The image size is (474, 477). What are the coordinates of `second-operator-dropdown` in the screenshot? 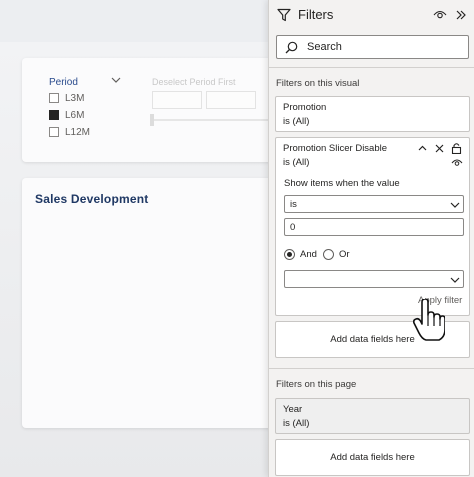 It's located at (374, 279).